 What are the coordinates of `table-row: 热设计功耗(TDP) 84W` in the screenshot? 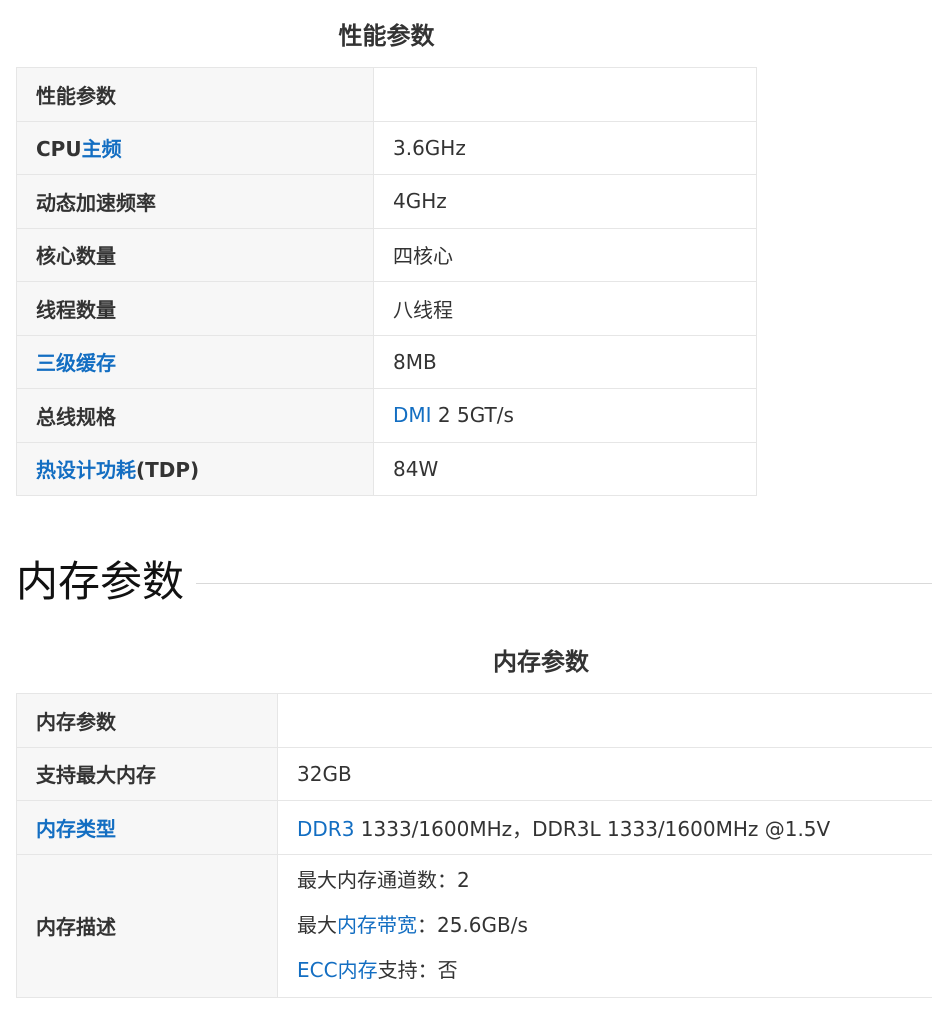 It's located at (386, 468).